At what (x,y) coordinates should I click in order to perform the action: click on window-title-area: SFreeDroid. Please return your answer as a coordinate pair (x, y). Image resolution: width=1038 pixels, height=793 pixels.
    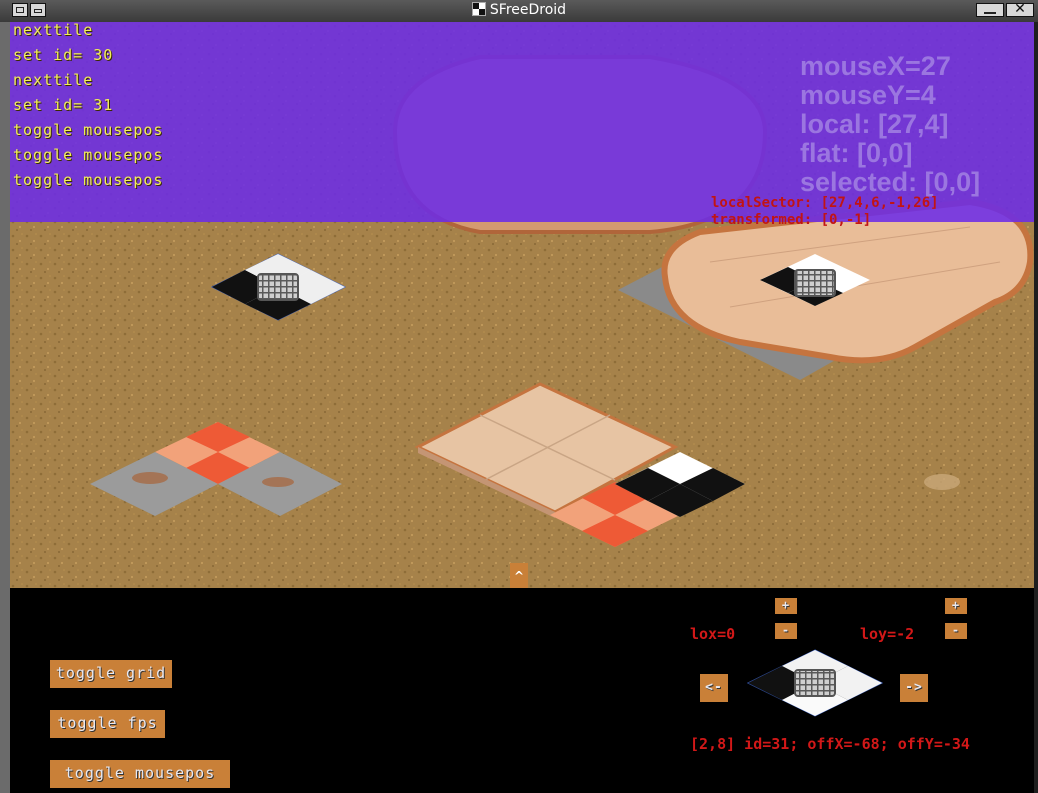
    Looking at the image, I should click on (519, 10).